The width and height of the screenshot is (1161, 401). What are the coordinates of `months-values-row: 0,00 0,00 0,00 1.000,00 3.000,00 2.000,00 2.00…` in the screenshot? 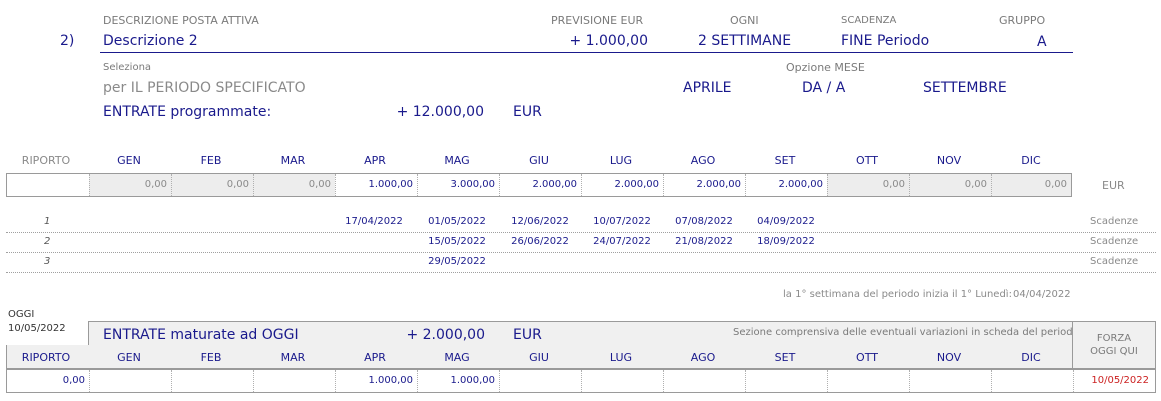 It's located at (539, 185).